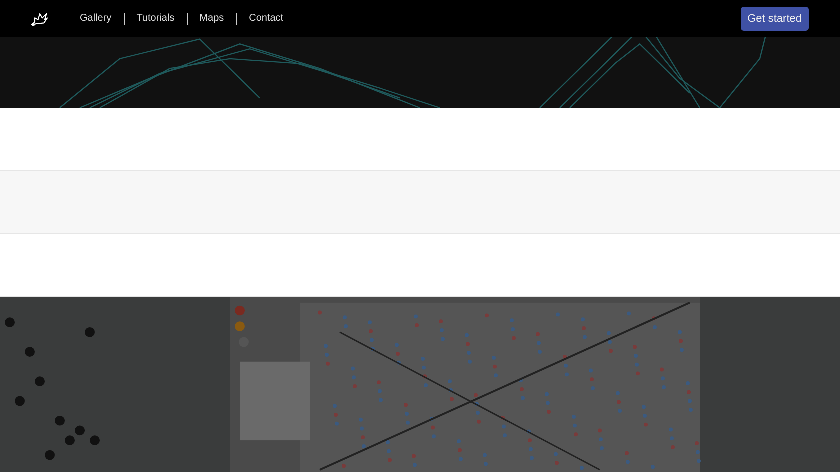 Image resolution: width=840 pixels, height=472 pixels. I want to click on nav-link: Gallery, so click(96, 18).